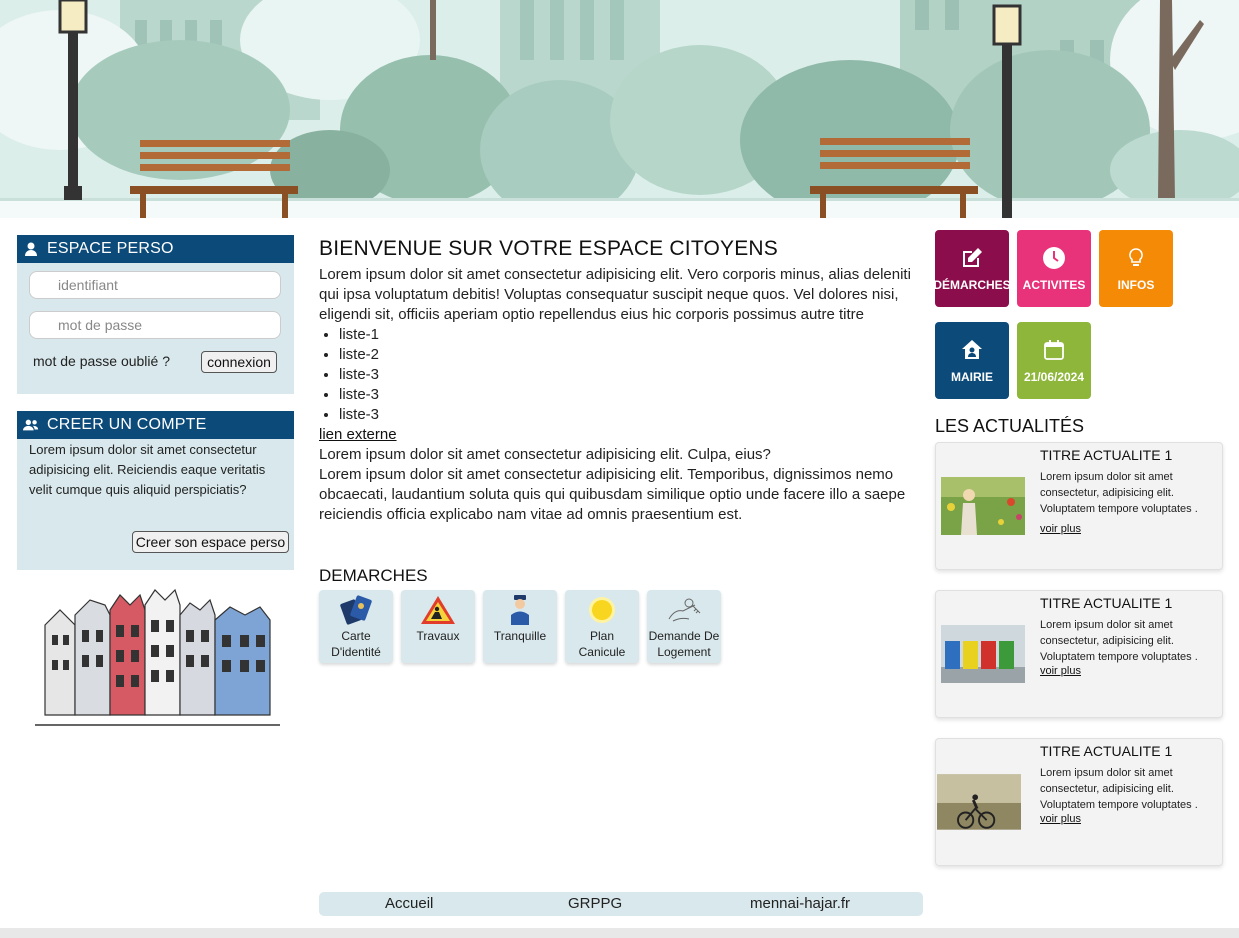  What do you see at coordinates (800, 903) in the screenshot?
I see `footer-link-site: mennai-hajar.fr` at bounding box center [800, 903].